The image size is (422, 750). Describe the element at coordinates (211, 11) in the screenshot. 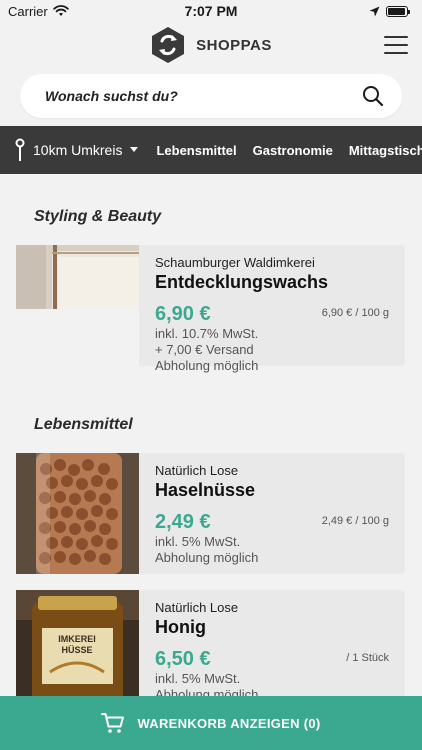

I see `status-bar: Carrier 7:07 PM` at that location.